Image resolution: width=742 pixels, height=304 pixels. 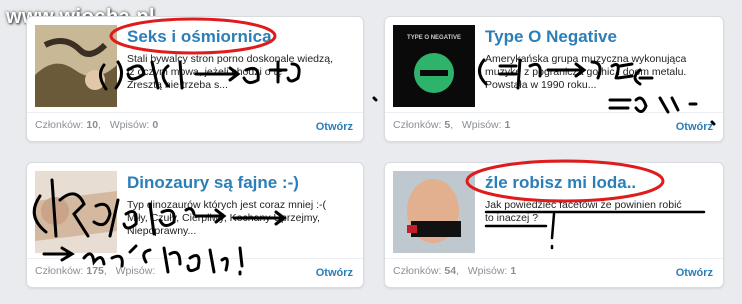 What do you see at coordinates (553, 126) in the screenshot?
I see `group-stats: Członków: 5, Wpisów: 1 Otwórz` at bounding box center [553, 126].